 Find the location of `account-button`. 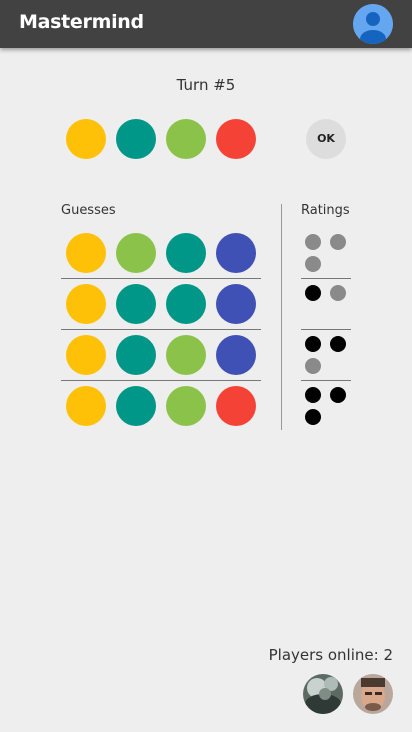

account-button is located at coordinates (373, 24).